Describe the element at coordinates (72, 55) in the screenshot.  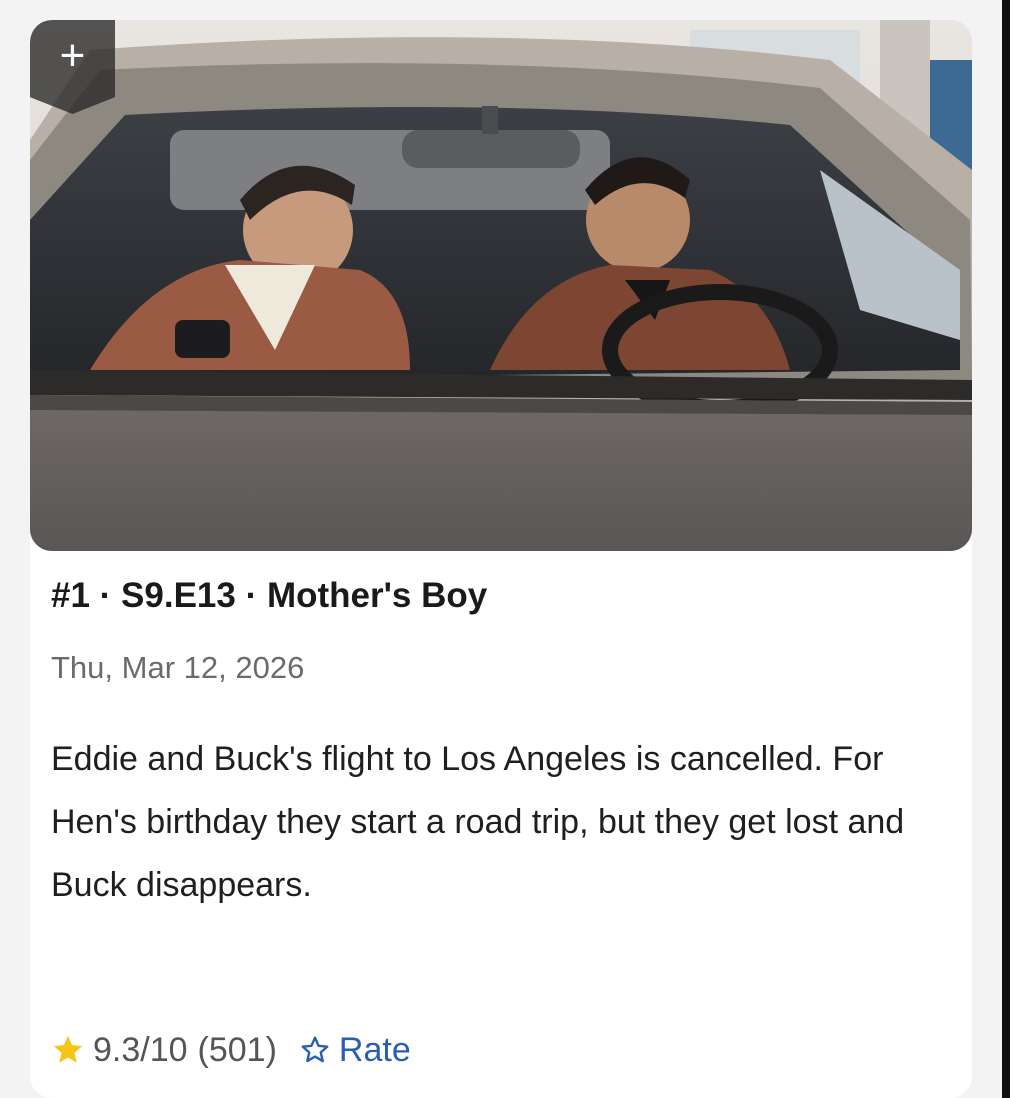
I see `plus-icon: +` at that location.